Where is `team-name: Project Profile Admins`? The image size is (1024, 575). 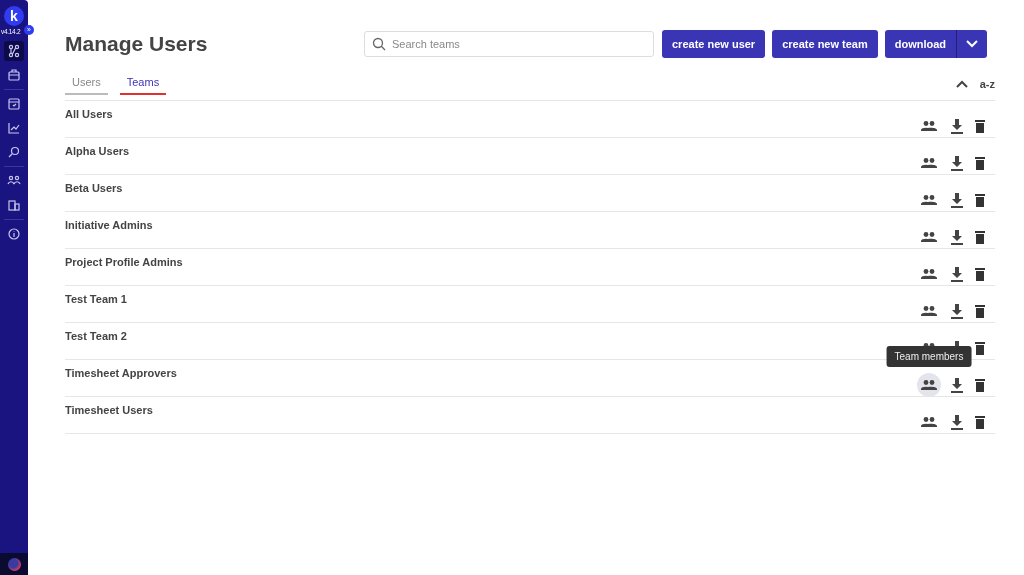
team-name: Project Profile Admins is located at coordinates (491, 258).